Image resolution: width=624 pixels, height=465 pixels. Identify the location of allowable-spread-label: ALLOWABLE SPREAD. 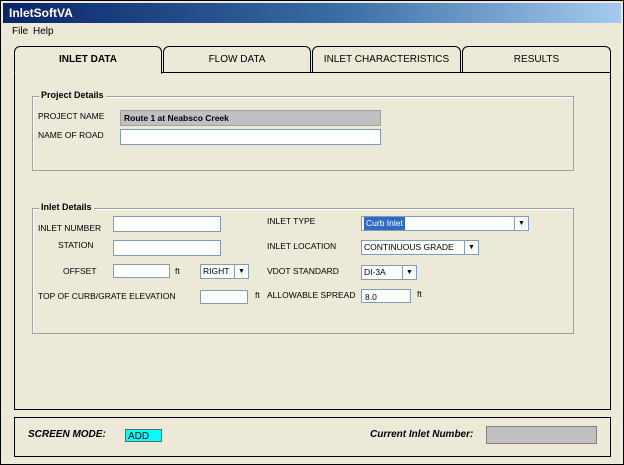
(311, 295).